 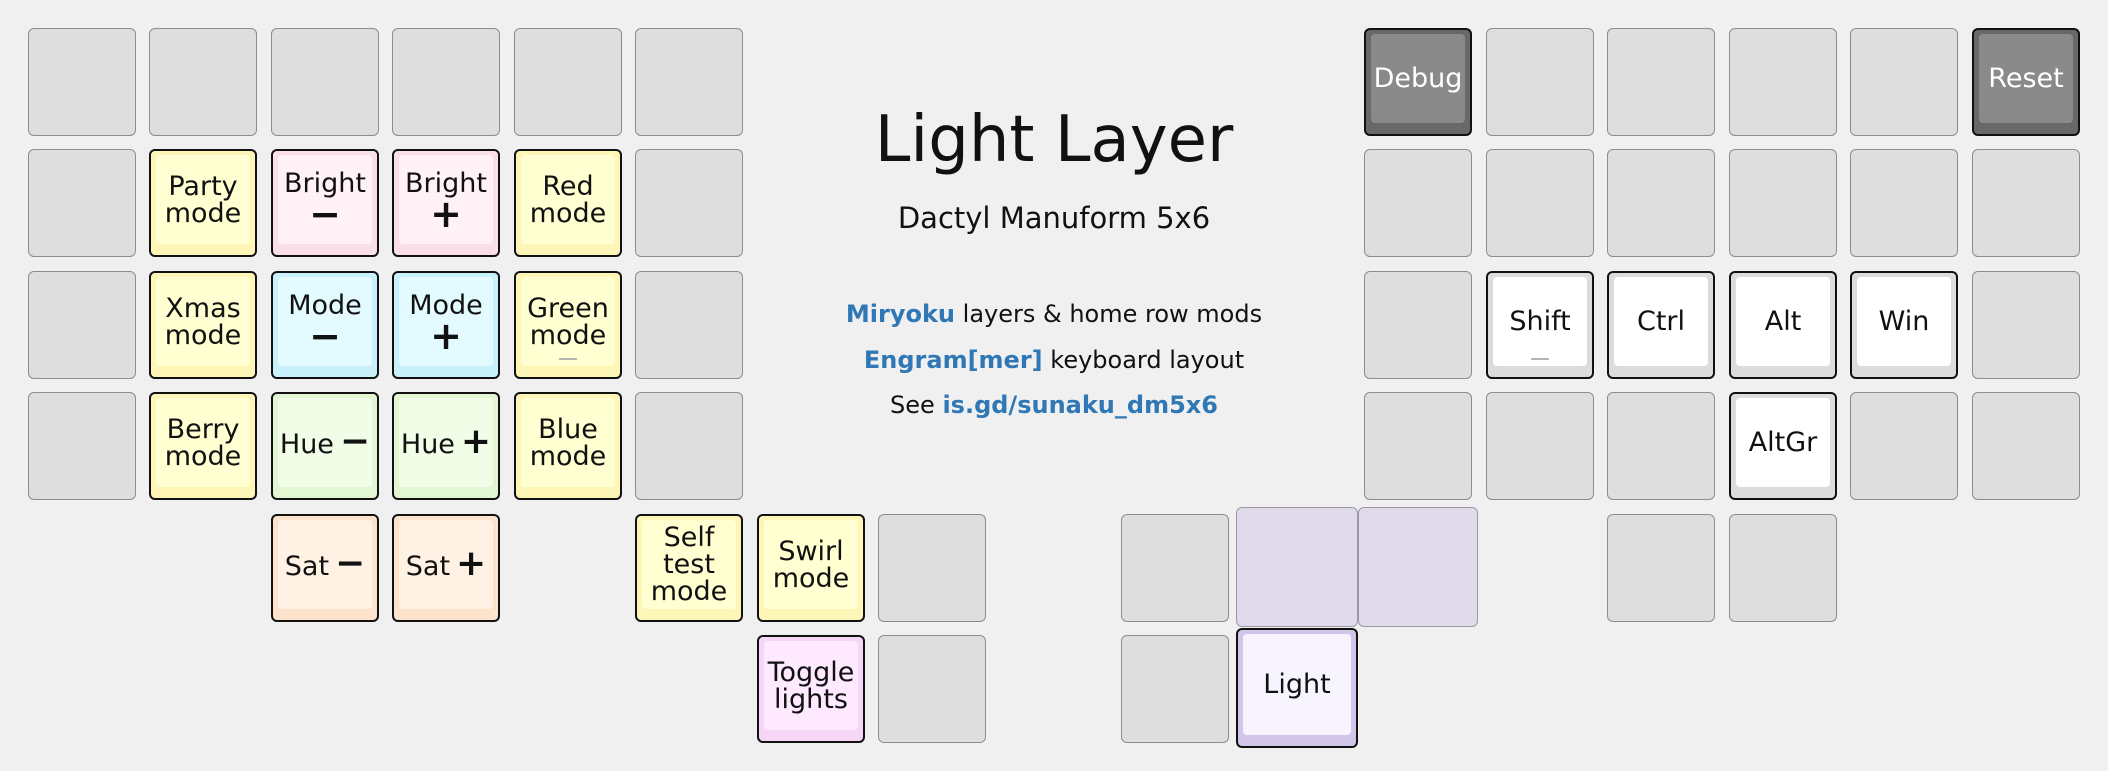 I want to click on info-line-miryoku: Miryoku layers & home row mods, so click(x=1054, y=314).